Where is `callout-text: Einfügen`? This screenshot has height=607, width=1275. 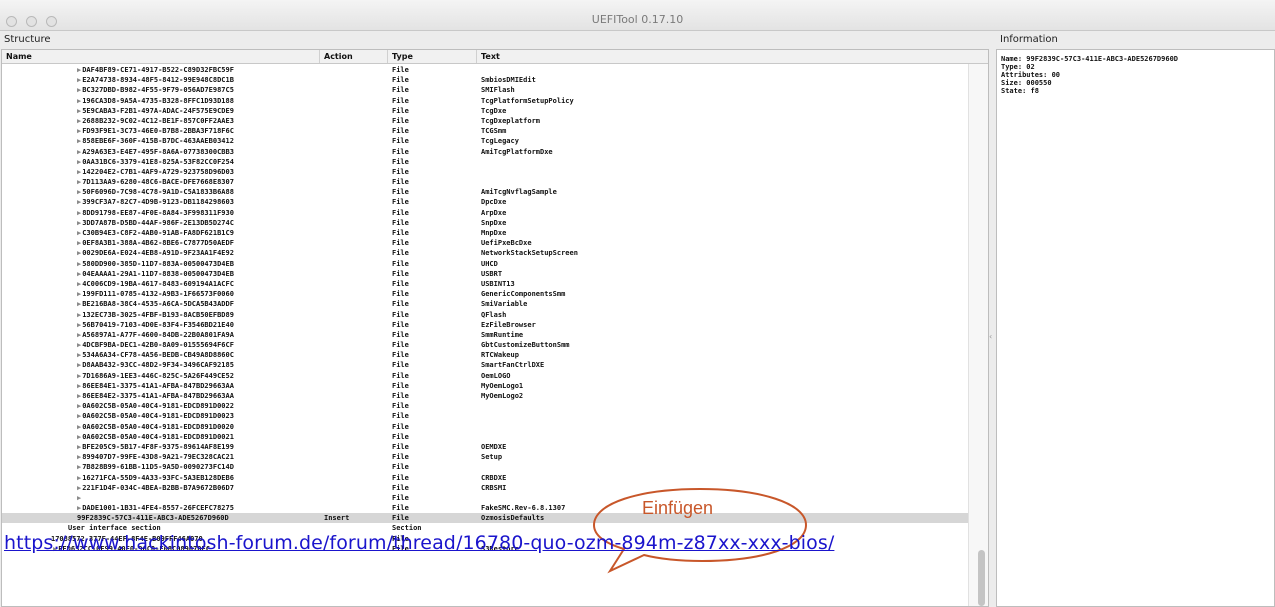
callout-text: Einfügen is located at coordinates (678, 508).